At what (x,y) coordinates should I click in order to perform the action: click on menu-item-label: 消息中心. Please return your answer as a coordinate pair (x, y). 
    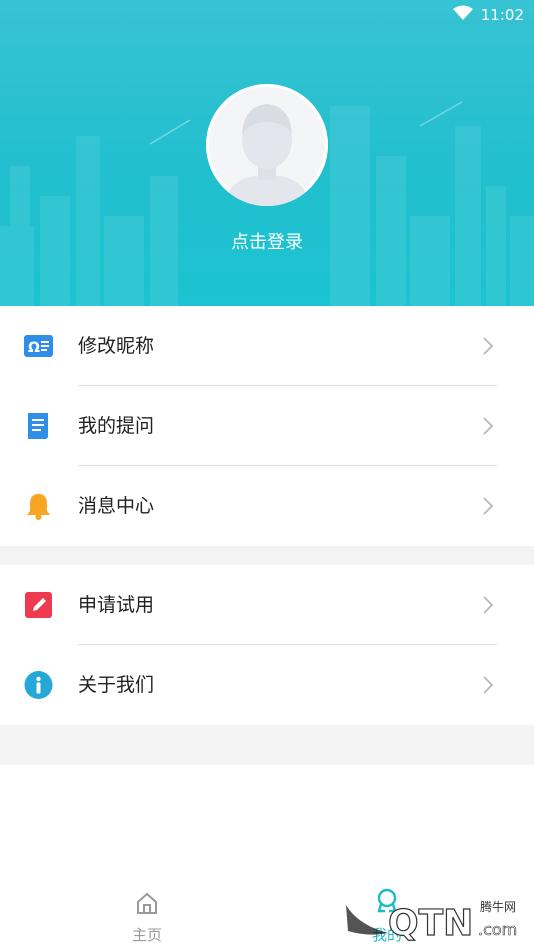
    Looking at the image, I should click on (116, 506).